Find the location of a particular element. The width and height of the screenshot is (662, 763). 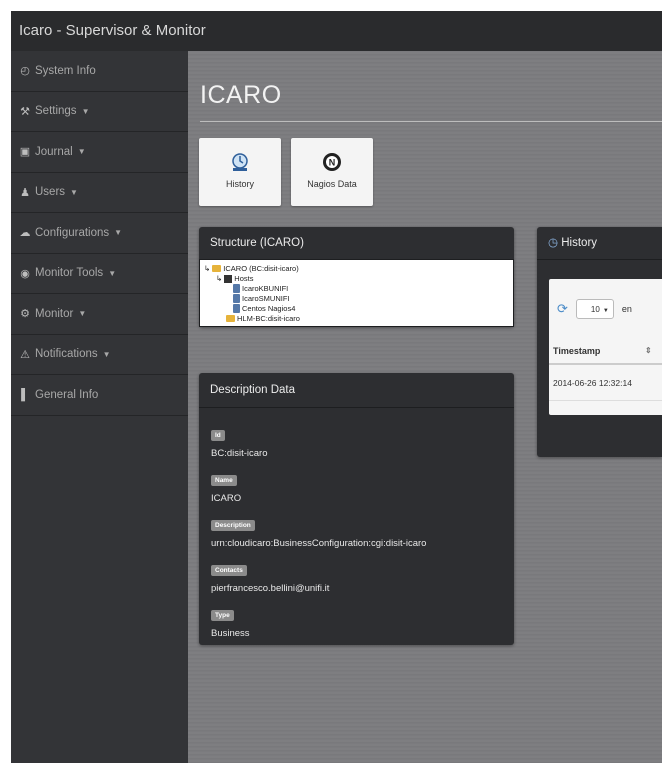

title-divider is located at coordinates (431, 121).